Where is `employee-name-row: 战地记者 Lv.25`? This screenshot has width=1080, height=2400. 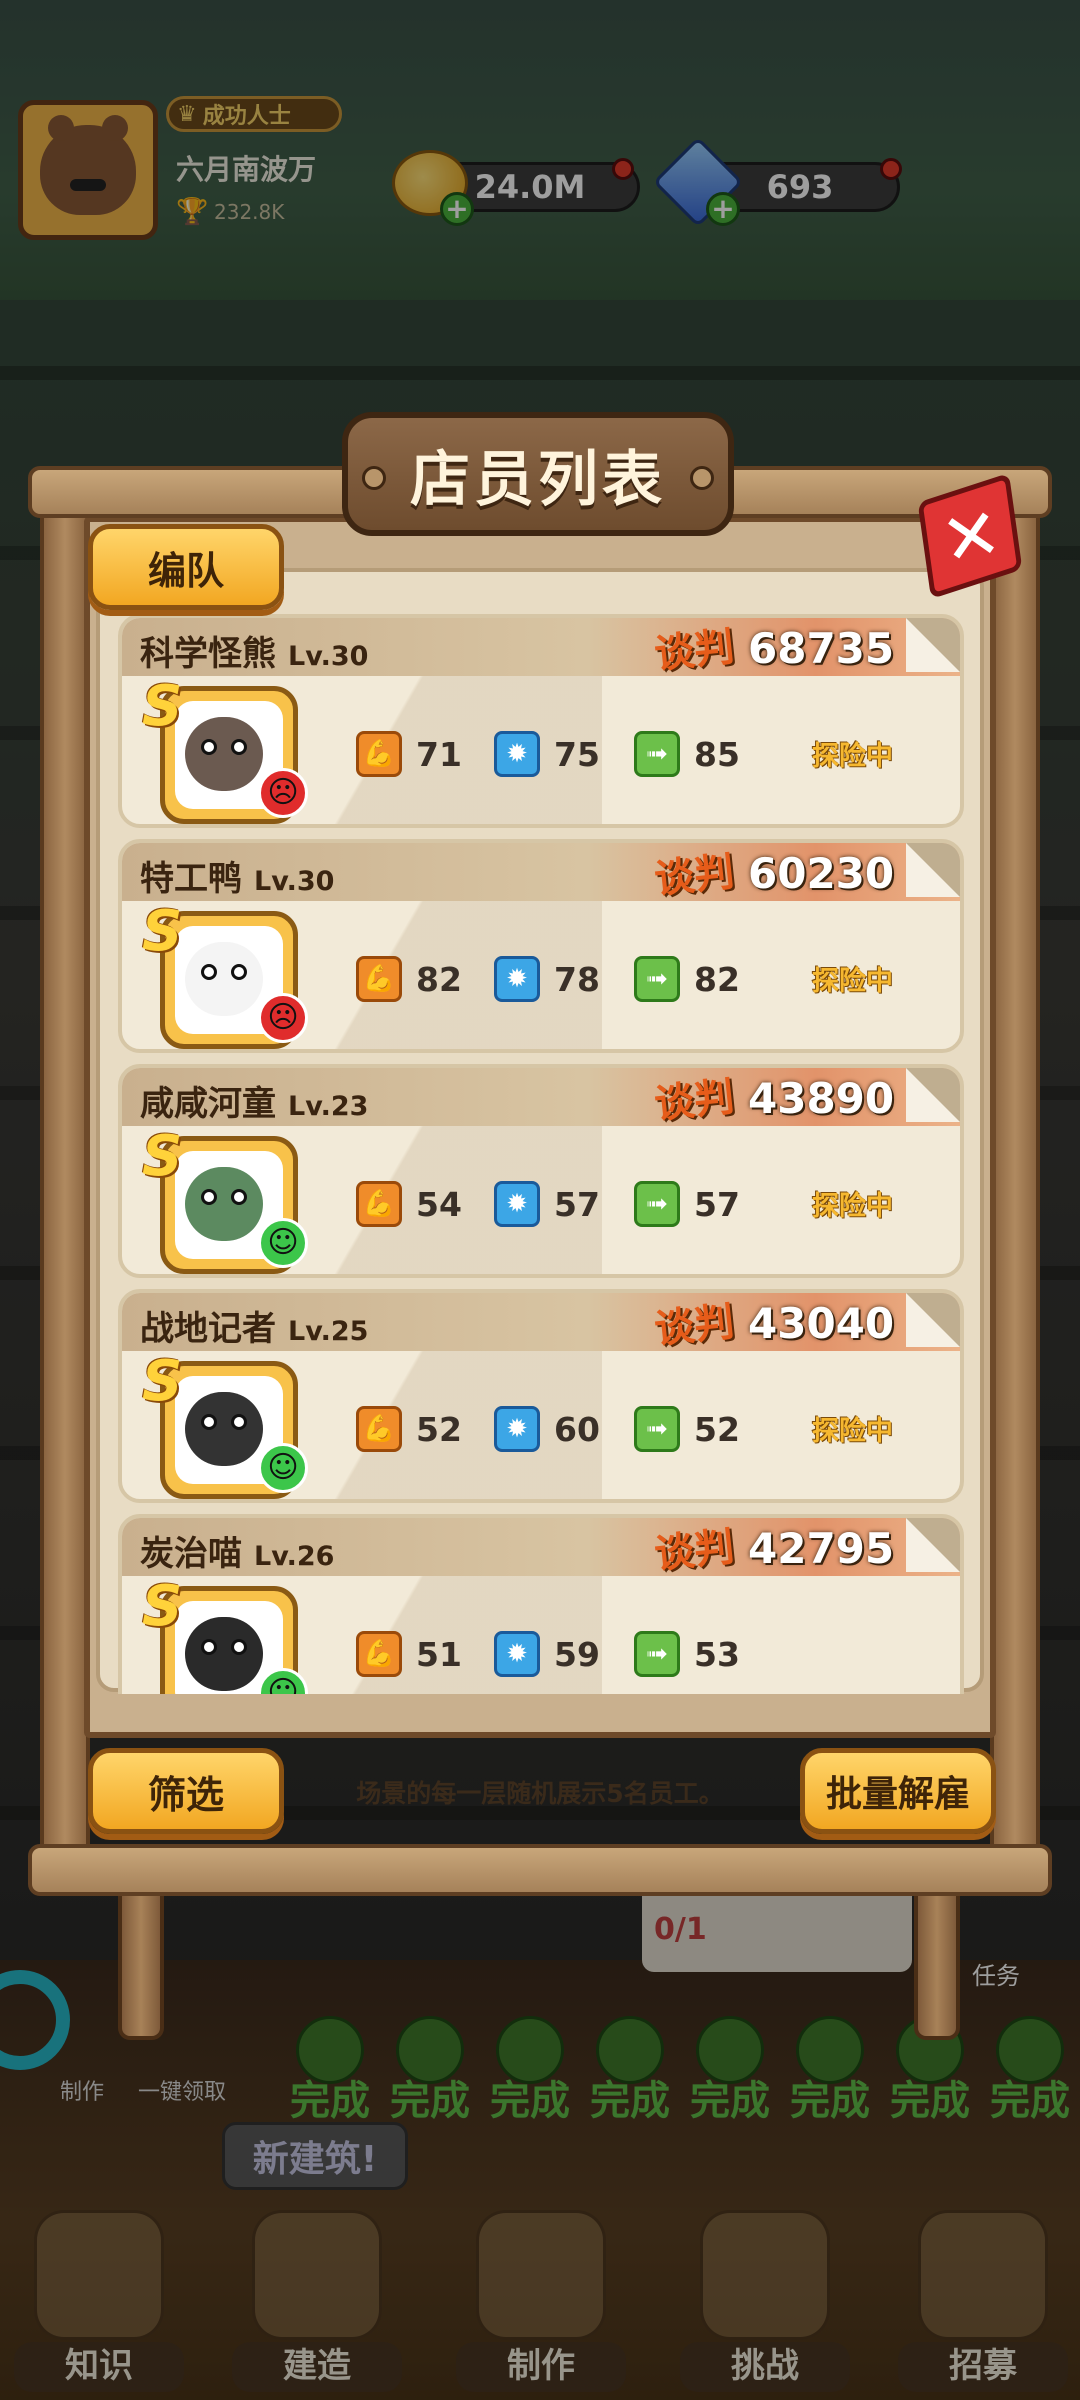
employee-name-row: 战地记者 Lv.25 is located at coordinates (254, 1325).